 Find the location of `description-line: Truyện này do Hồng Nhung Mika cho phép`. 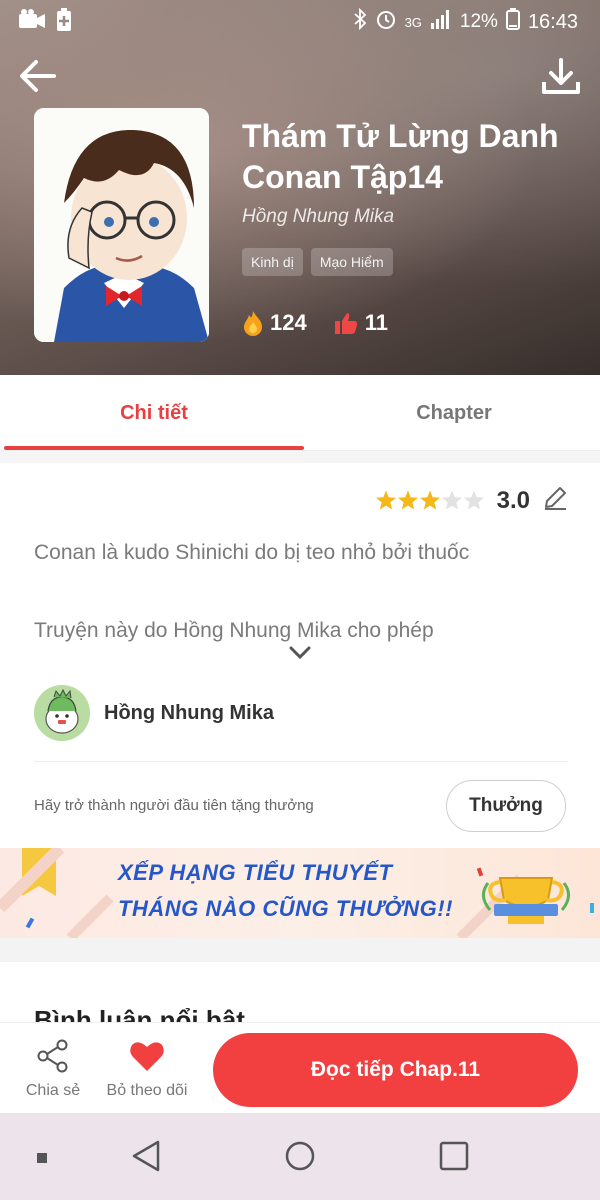

description-line: Truyện này do Hồng Nhung Mika cho phép is located at coordinates (234, 630).